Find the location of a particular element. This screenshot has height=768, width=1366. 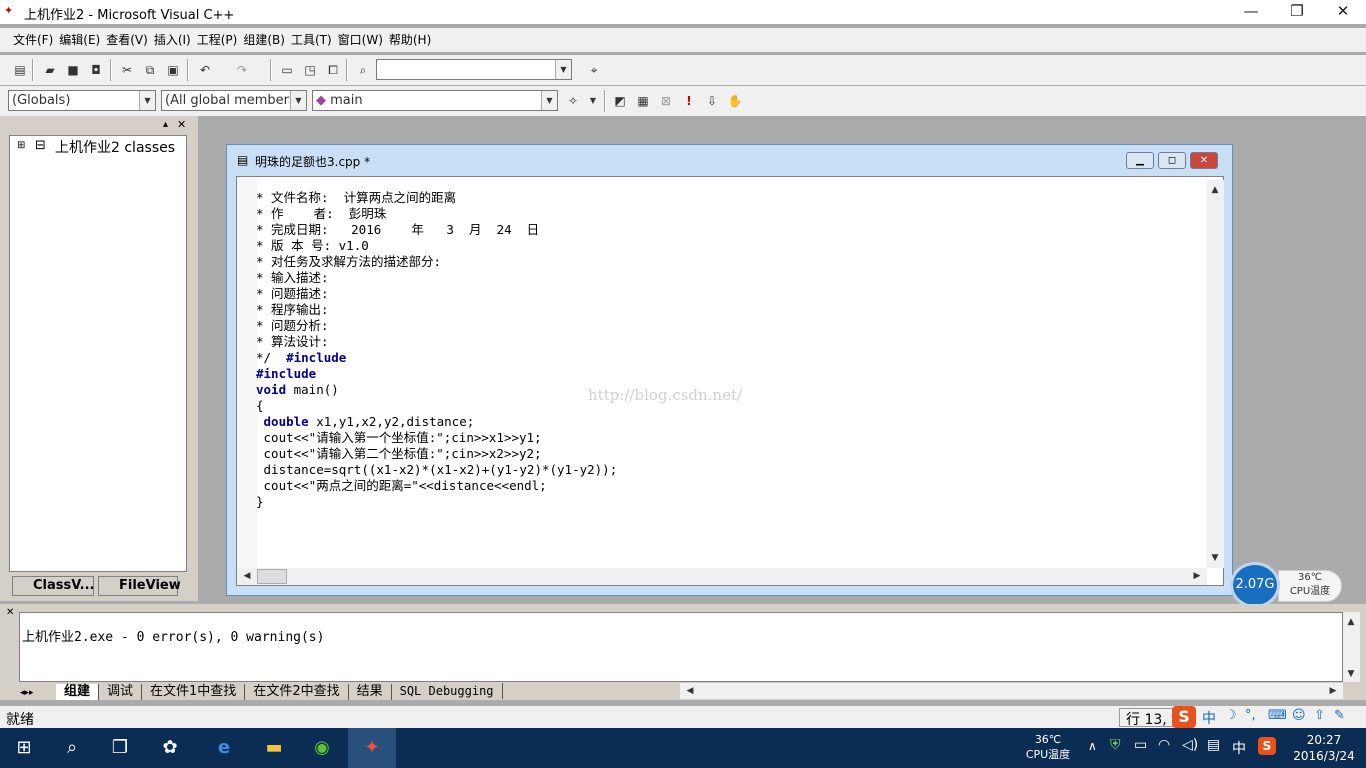

workspace-icon: ▭ is located at coordinates (287, 70).